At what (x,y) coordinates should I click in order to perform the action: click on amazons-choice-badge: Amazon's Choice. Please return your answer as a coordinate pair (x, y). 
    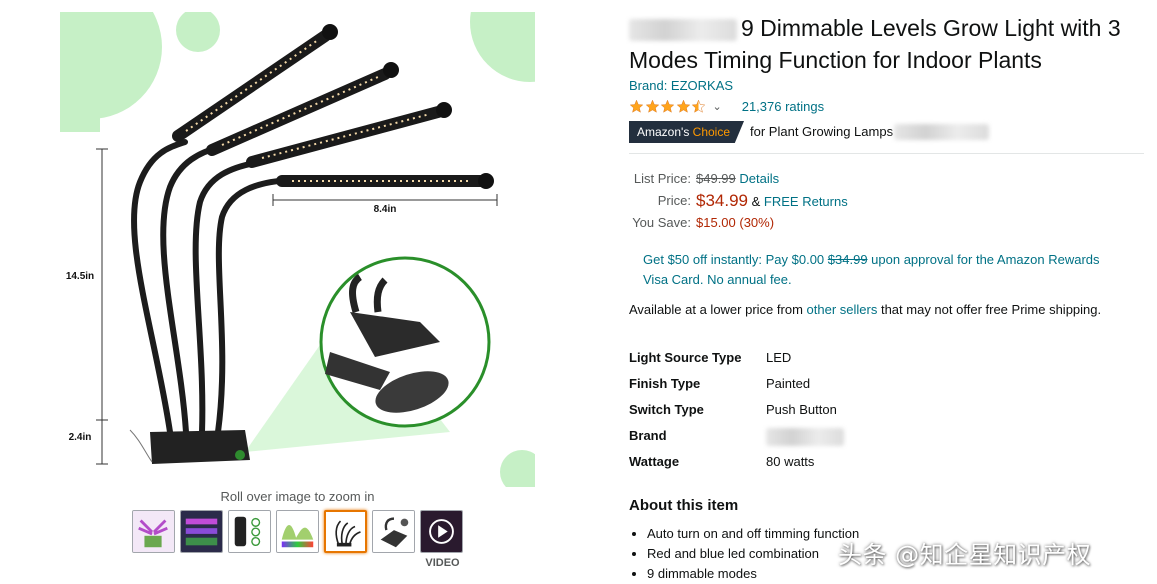
    Looking at the image, I should click on (687, 132).